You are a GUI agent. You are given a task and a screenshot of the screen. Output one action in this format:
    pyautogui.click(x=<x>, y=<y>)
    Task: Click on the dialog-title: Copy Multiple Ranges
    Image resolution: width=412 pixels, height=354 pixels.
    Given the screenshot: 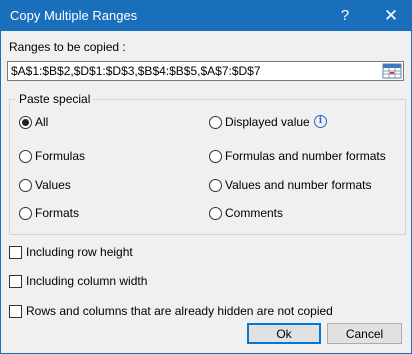 What is the action you would take?
    pyautogui.click(x=74, y=15)
    